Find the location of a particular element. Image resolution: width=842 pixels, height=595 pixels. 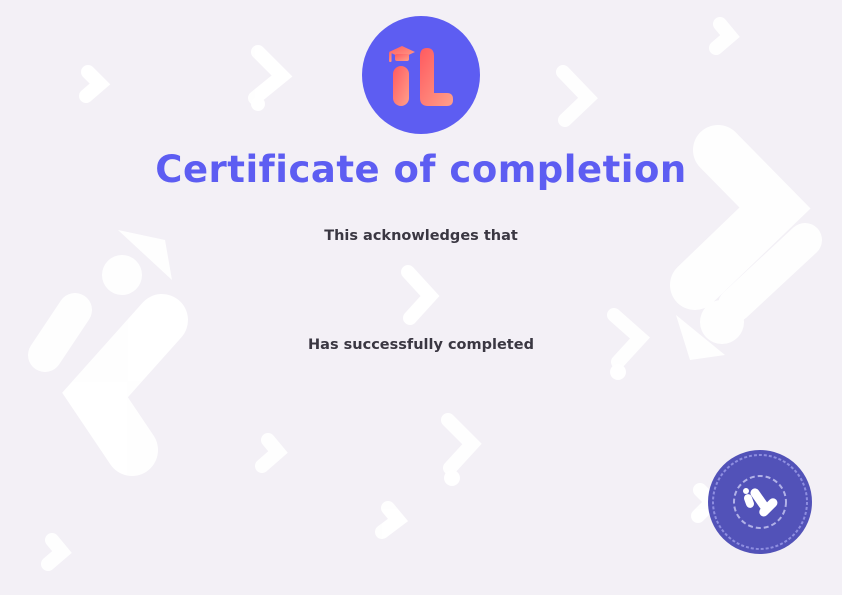

watermark-chevron-left-icon is located at coordinates (108, 384).